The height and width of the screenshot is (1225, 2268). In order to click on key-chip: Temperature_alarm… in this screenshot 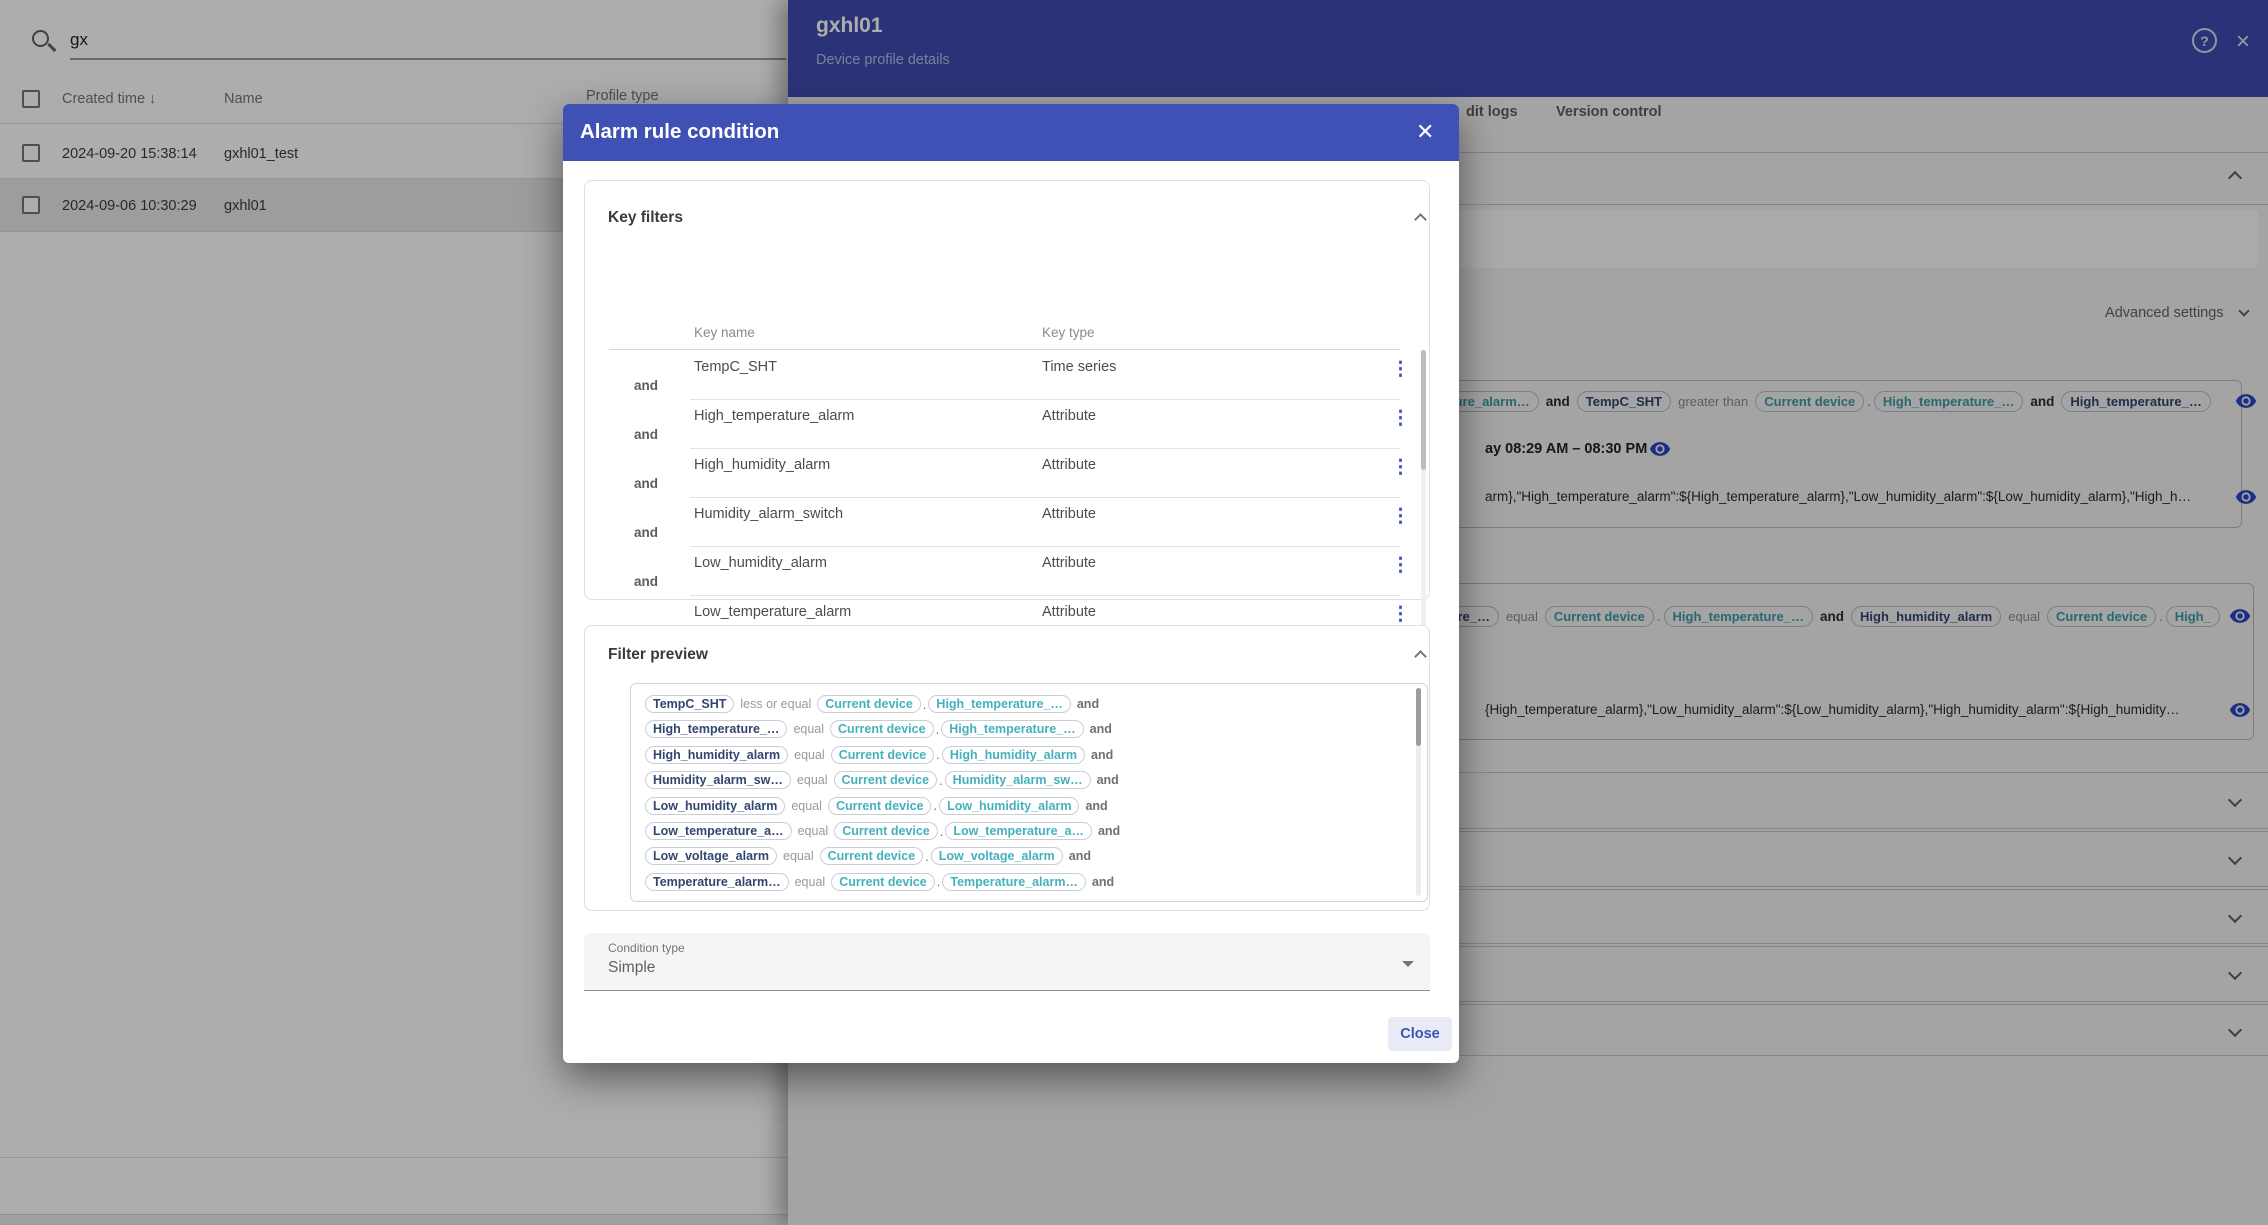, I will do `click(717, 881)`.